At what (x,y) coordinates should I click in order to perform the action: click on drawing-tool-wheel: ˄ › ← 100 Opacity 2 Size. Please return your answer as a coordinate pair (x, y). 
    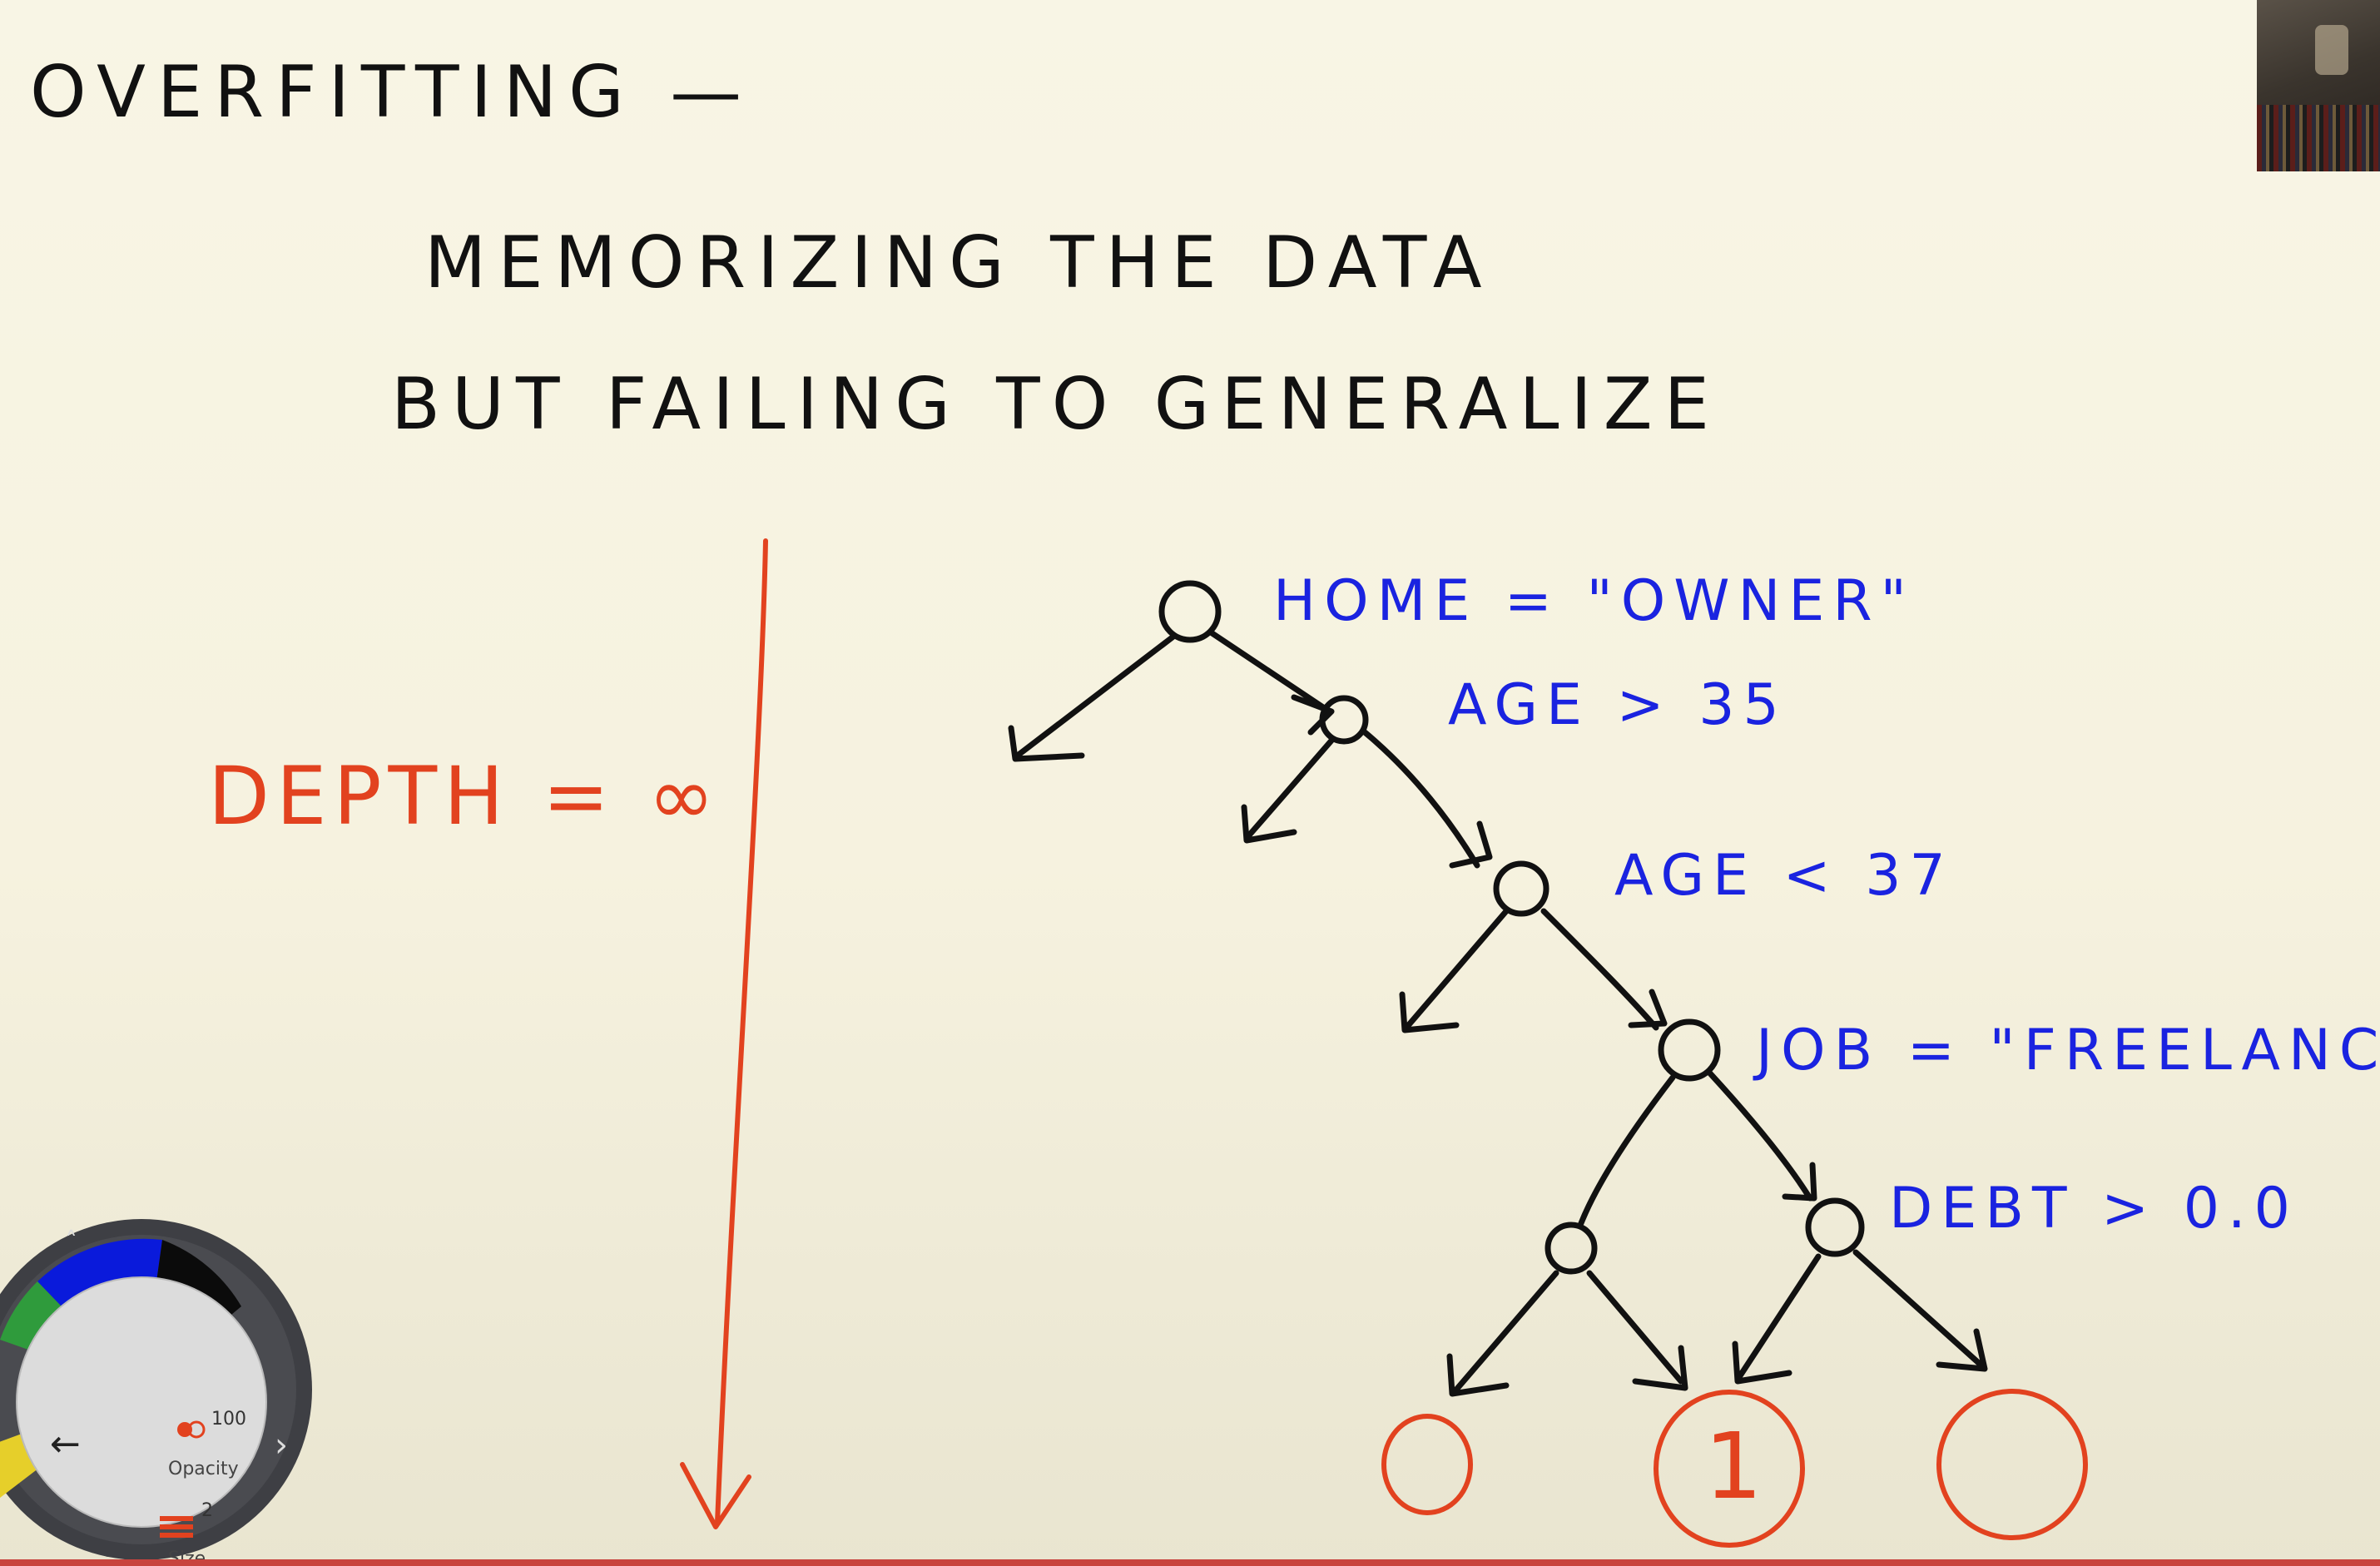
    Looking at the image, I should click on (158, 1389).